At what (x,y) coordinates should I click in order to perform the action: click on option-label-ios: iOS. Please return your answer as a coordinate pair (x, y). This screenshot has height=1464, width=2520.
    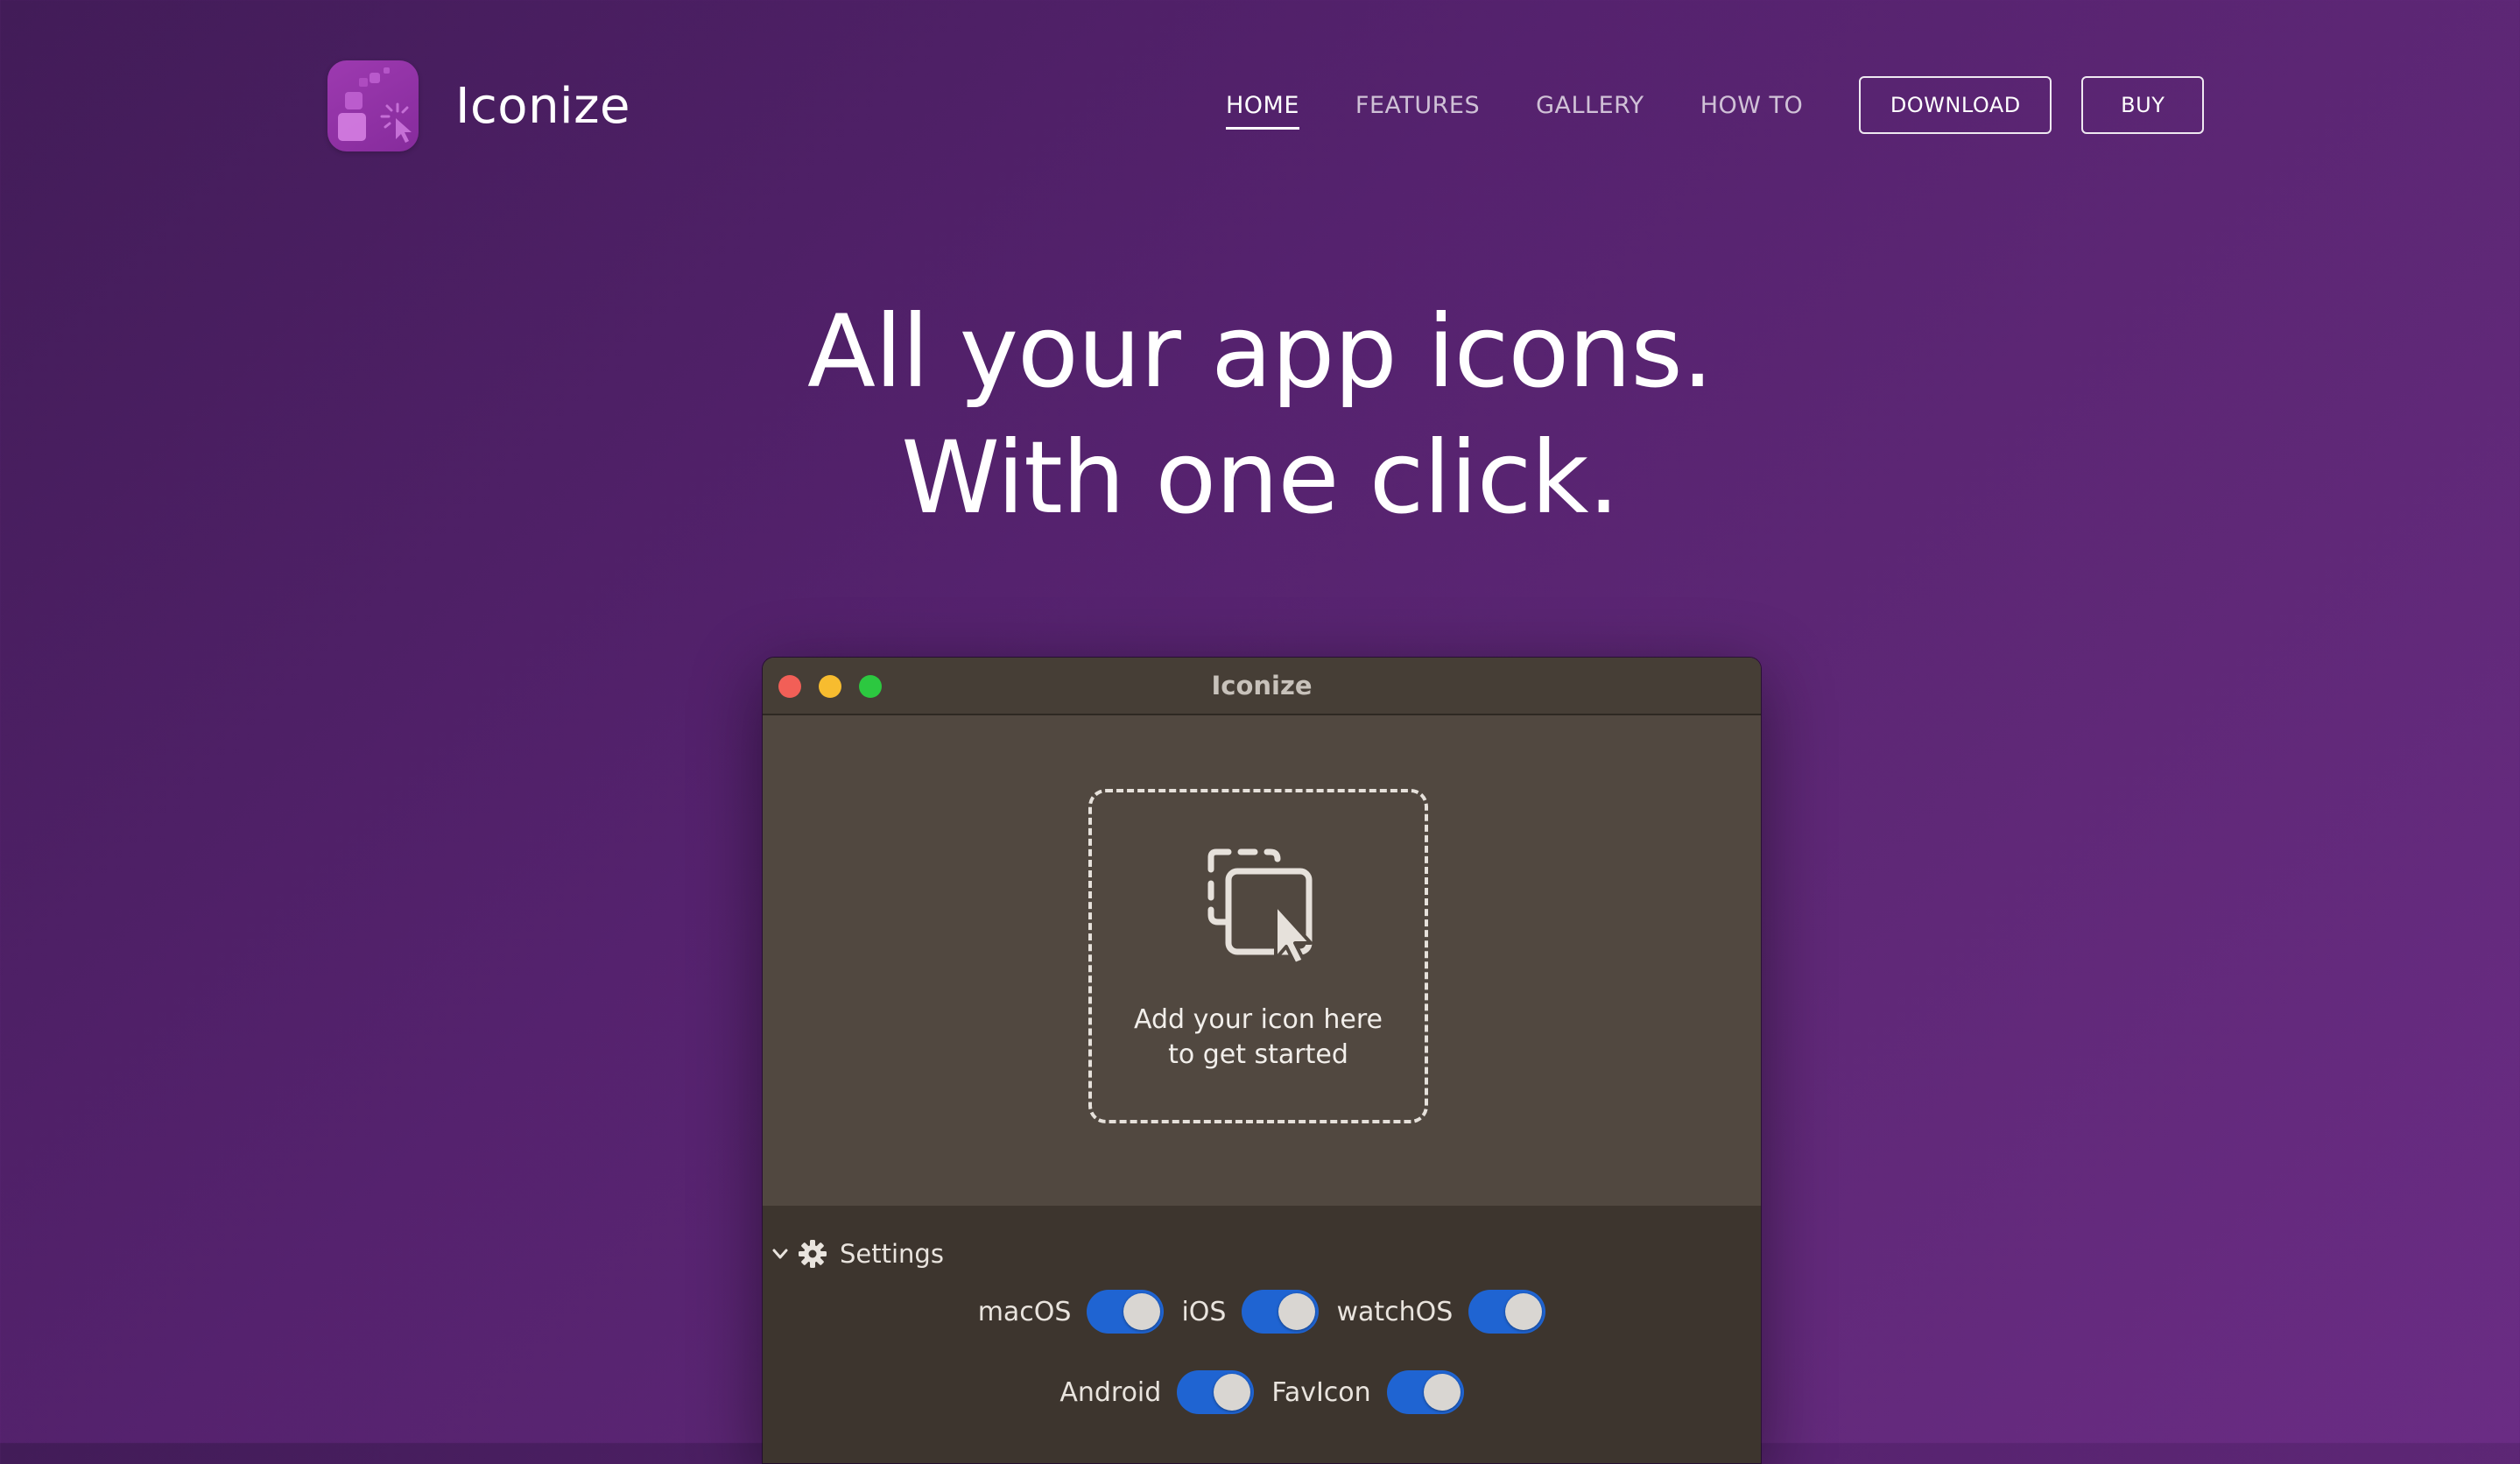
    Looking at the image, I should click on (1204, 1311).